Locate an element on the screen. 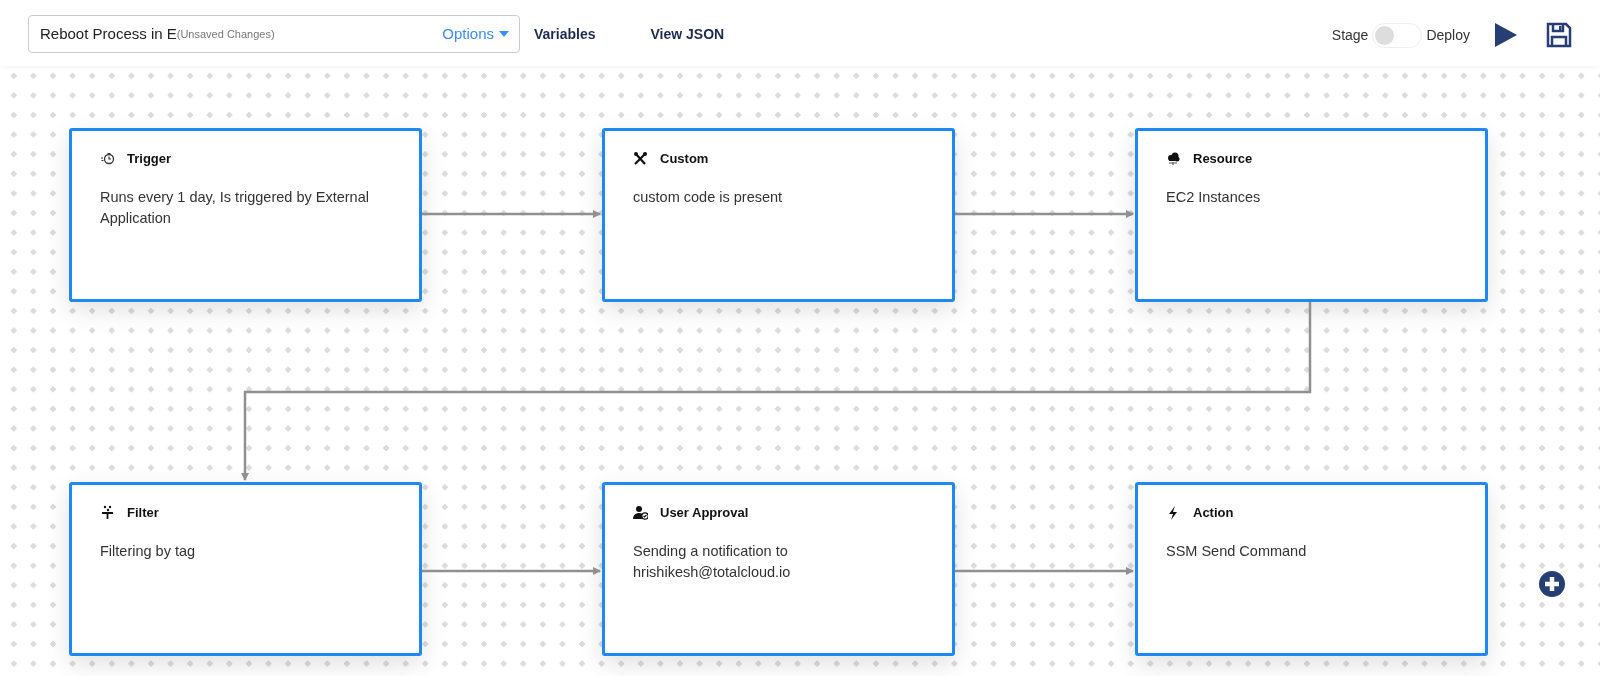 Image resolution: width=1600 pixels, height=676 pixels. view-json-link: View JSON is located at coordinates (687, 34).